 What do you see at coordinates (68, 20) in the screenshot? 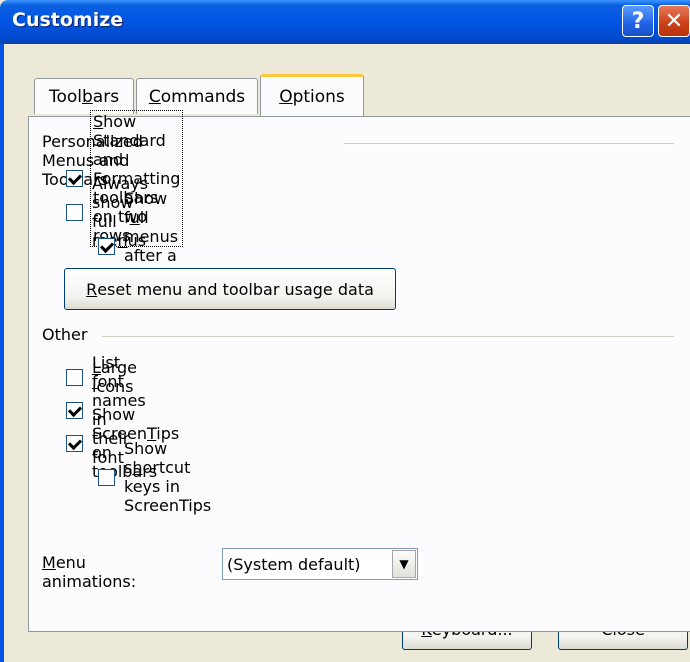
I see `window-title: Customize` at bounding box center [68, 20].